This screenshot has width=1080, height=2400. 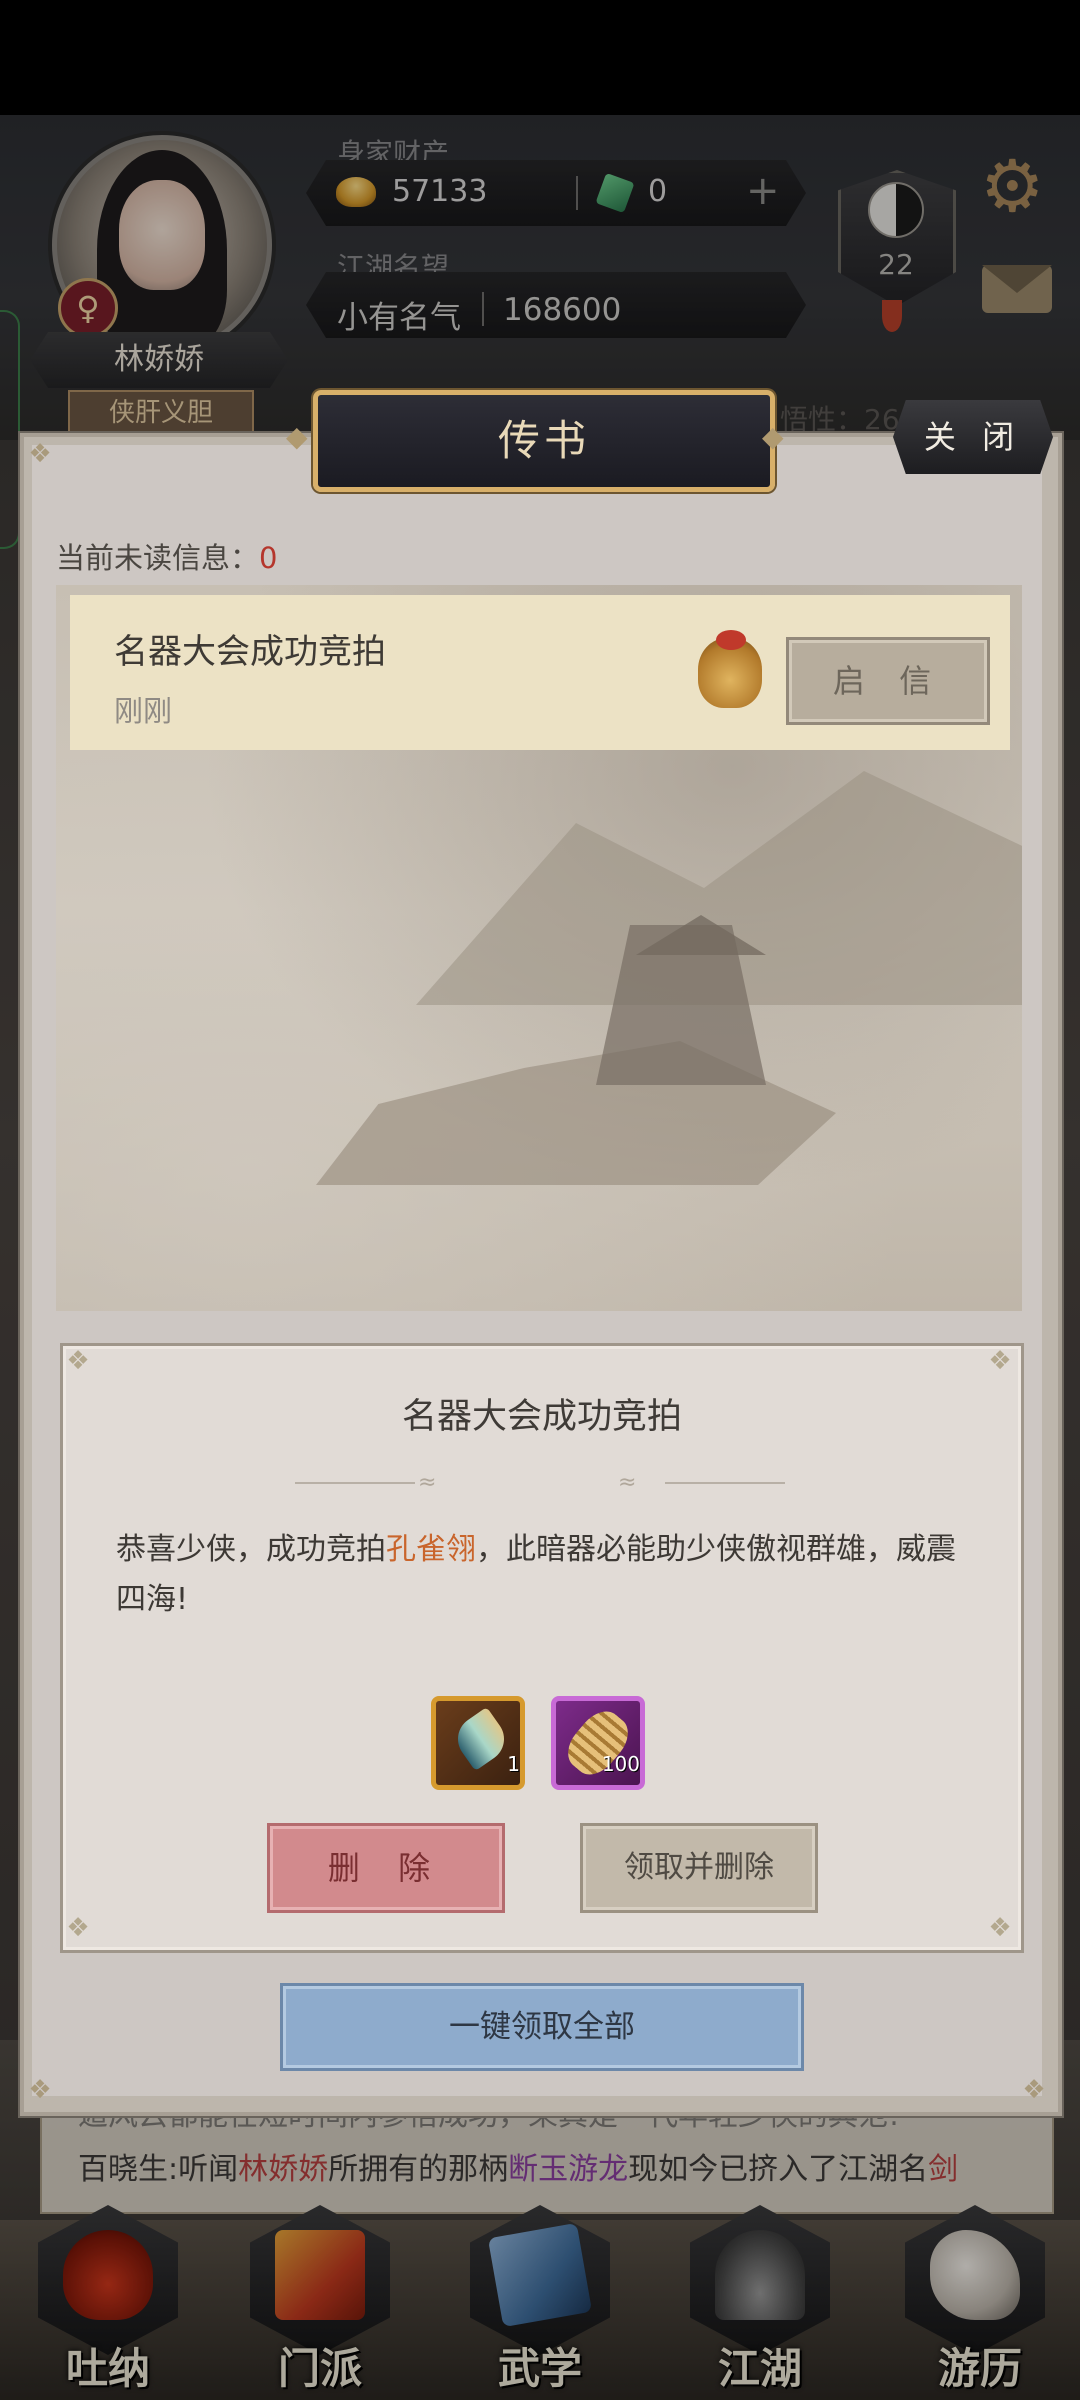 What do you see at coordinates (251, 1549) in the screenshot?
I see `detail-body-prefix: 恭喜少侠，成功竞拍` at bounding box center [251, 1549].